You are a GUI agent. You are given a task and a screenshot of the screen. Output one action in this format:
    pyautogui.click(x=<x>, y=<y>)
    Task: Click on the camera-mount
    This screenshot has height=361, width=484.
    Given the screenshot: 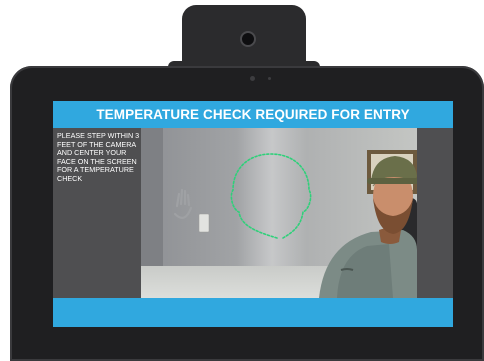 What is the action you would take?
    pyautogui.click(x=244, y=38)
    